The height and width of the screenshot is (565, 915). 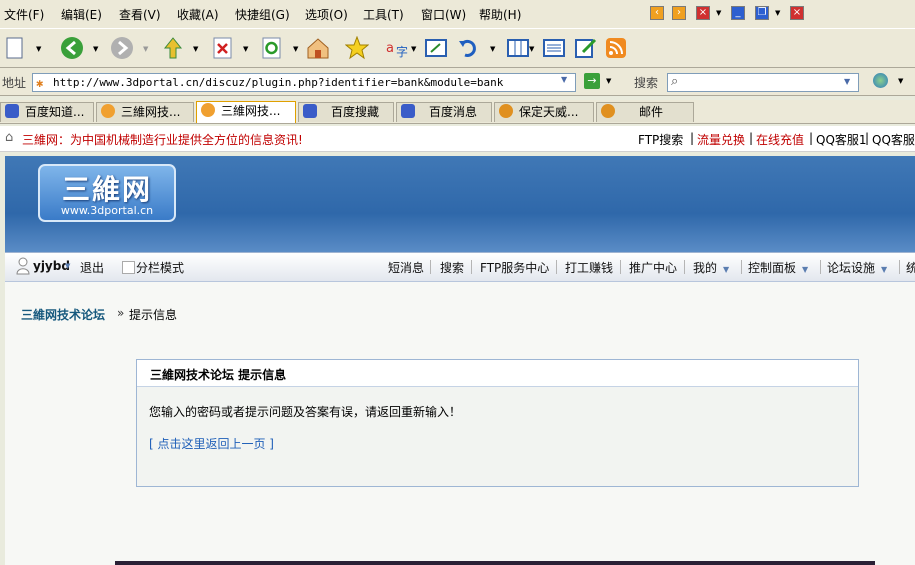 What do you see at coordinates (23, 266) in the screenshot?
I see `user-icon` at bounding box center [23, 266].